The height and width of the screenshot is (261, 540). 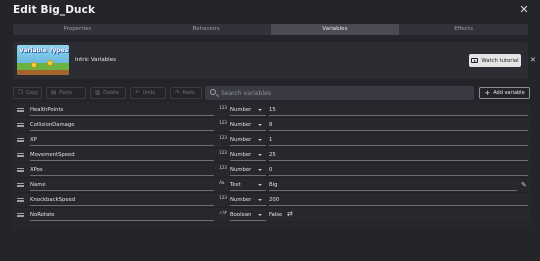 What do you see at coordinates (122, 125) in the screenshot?
I see `variable-name-field: CollisionDamage` at bounding box center [122, 125].